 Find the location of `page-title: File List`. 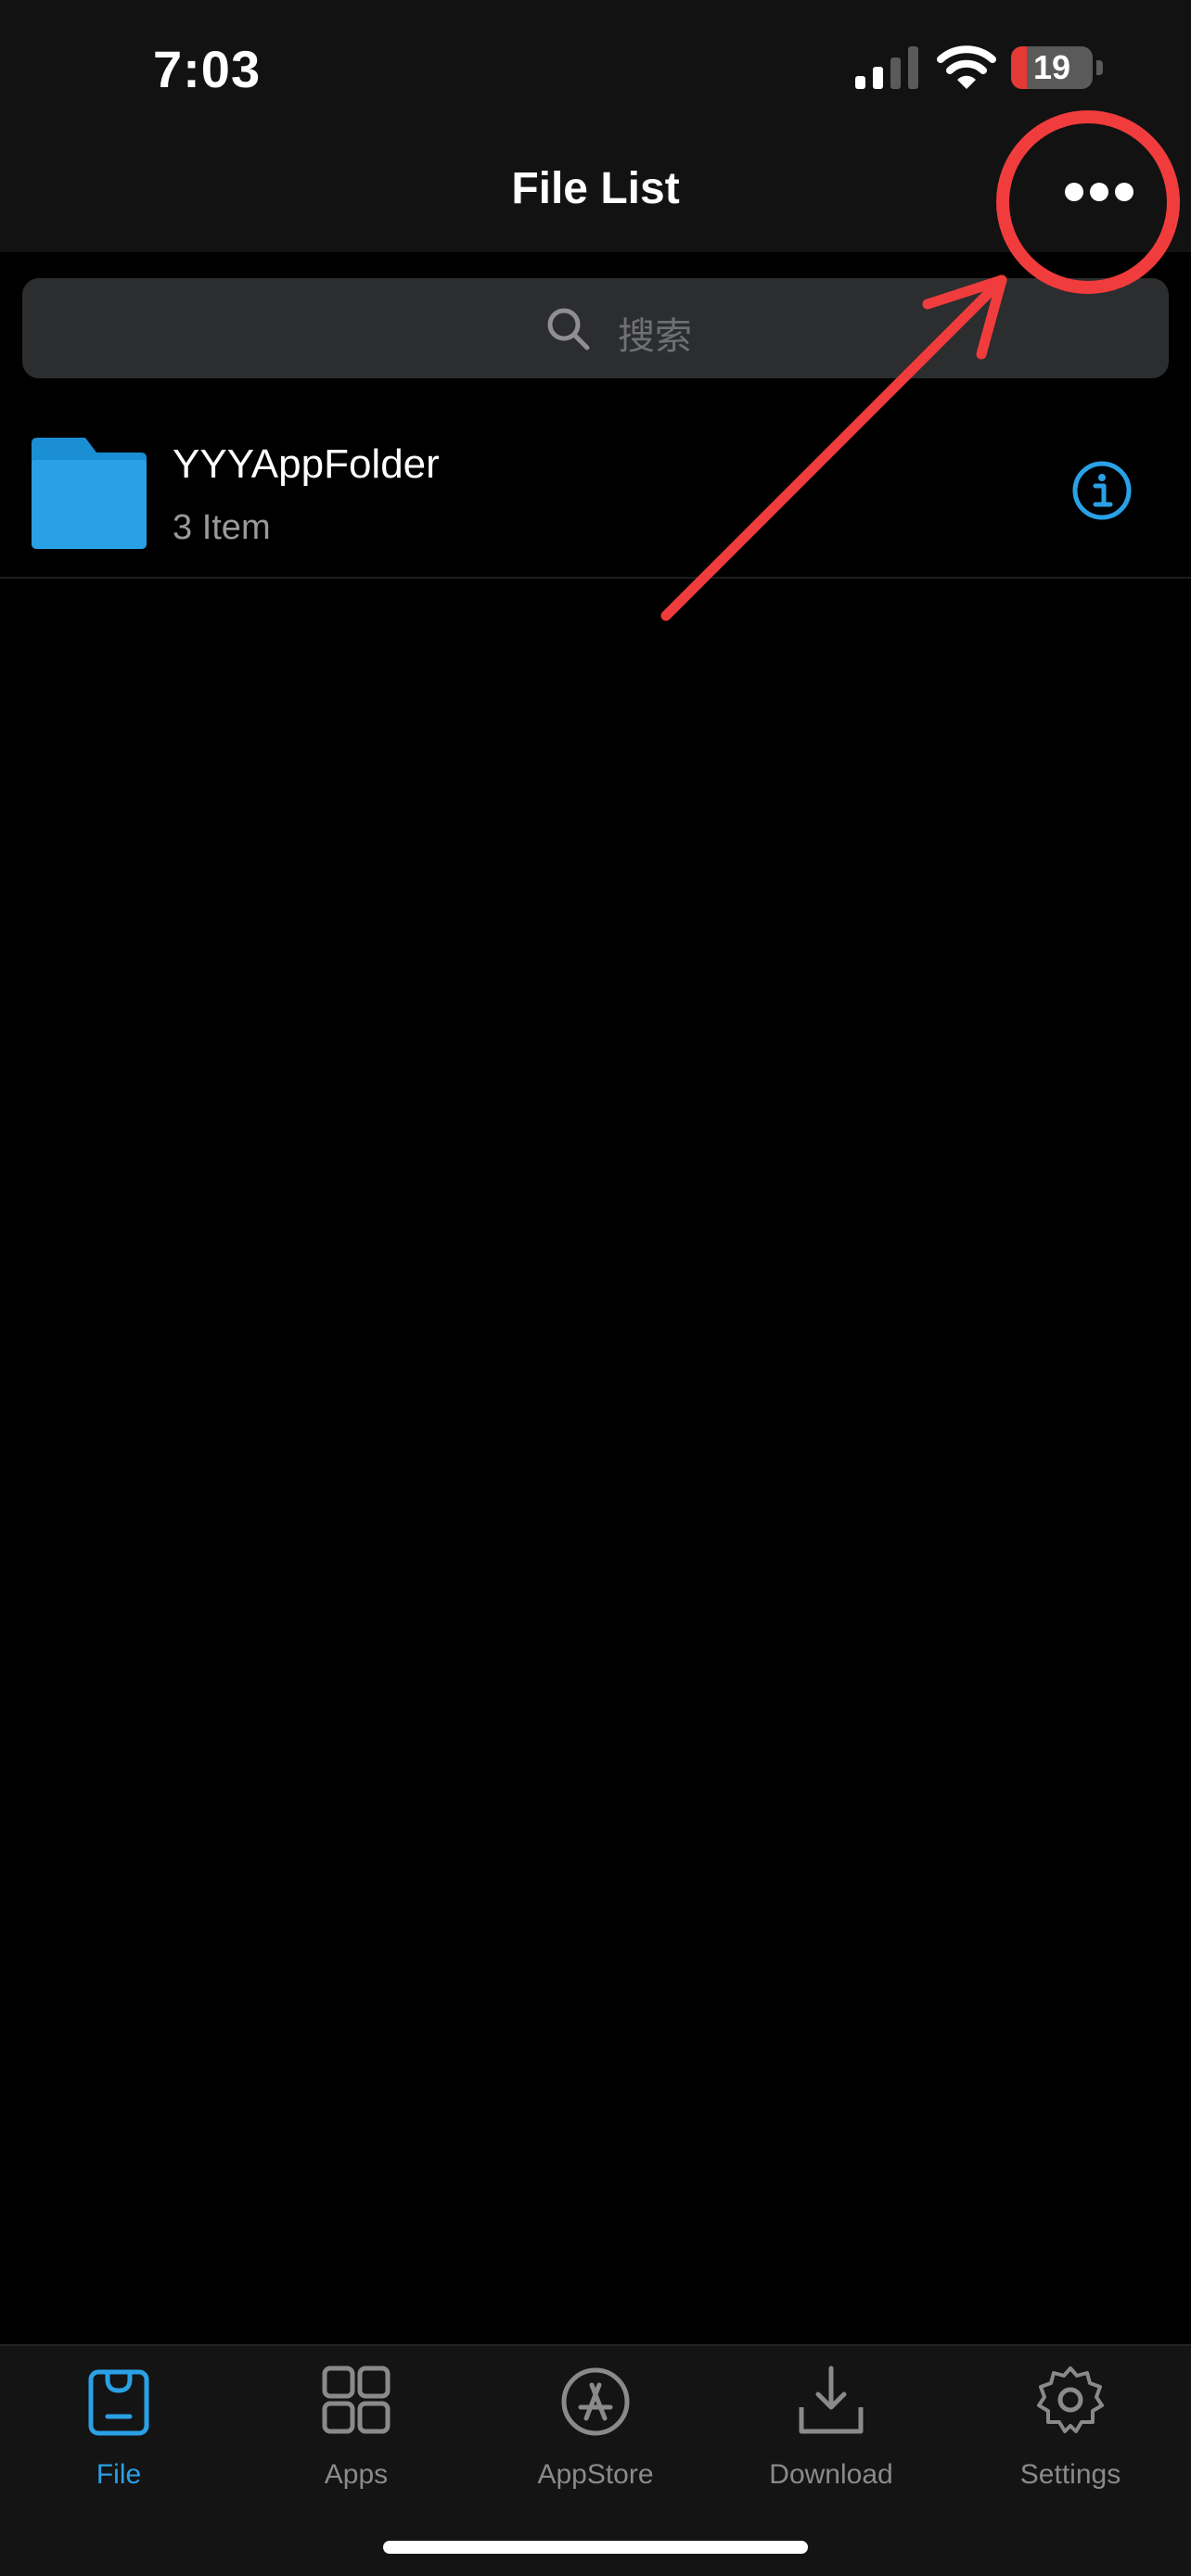

page-title: File List is located at coordinates (595, 188).